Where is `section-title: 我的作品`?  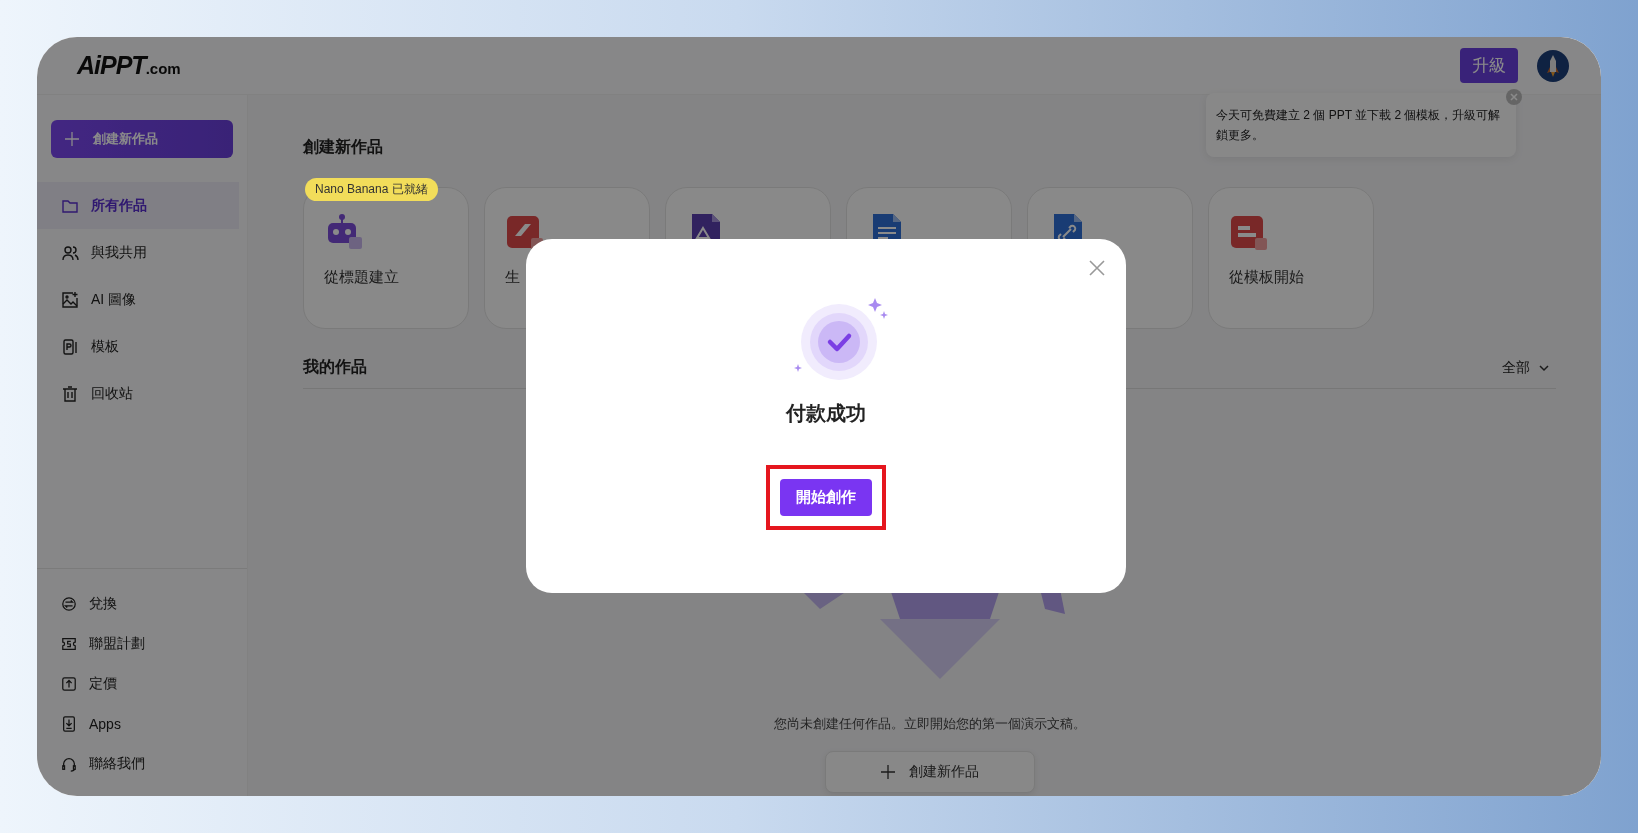 section-title: 我的作品 is located at coordinates (335, 367).